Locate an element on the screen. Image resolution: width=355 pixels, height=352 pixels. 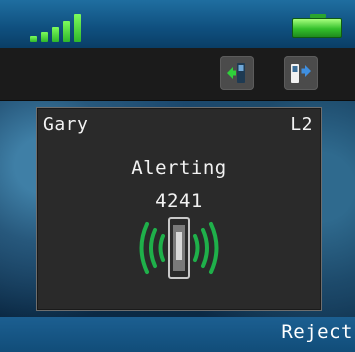
call-transfer-icon is located at coordinates (236, 73).